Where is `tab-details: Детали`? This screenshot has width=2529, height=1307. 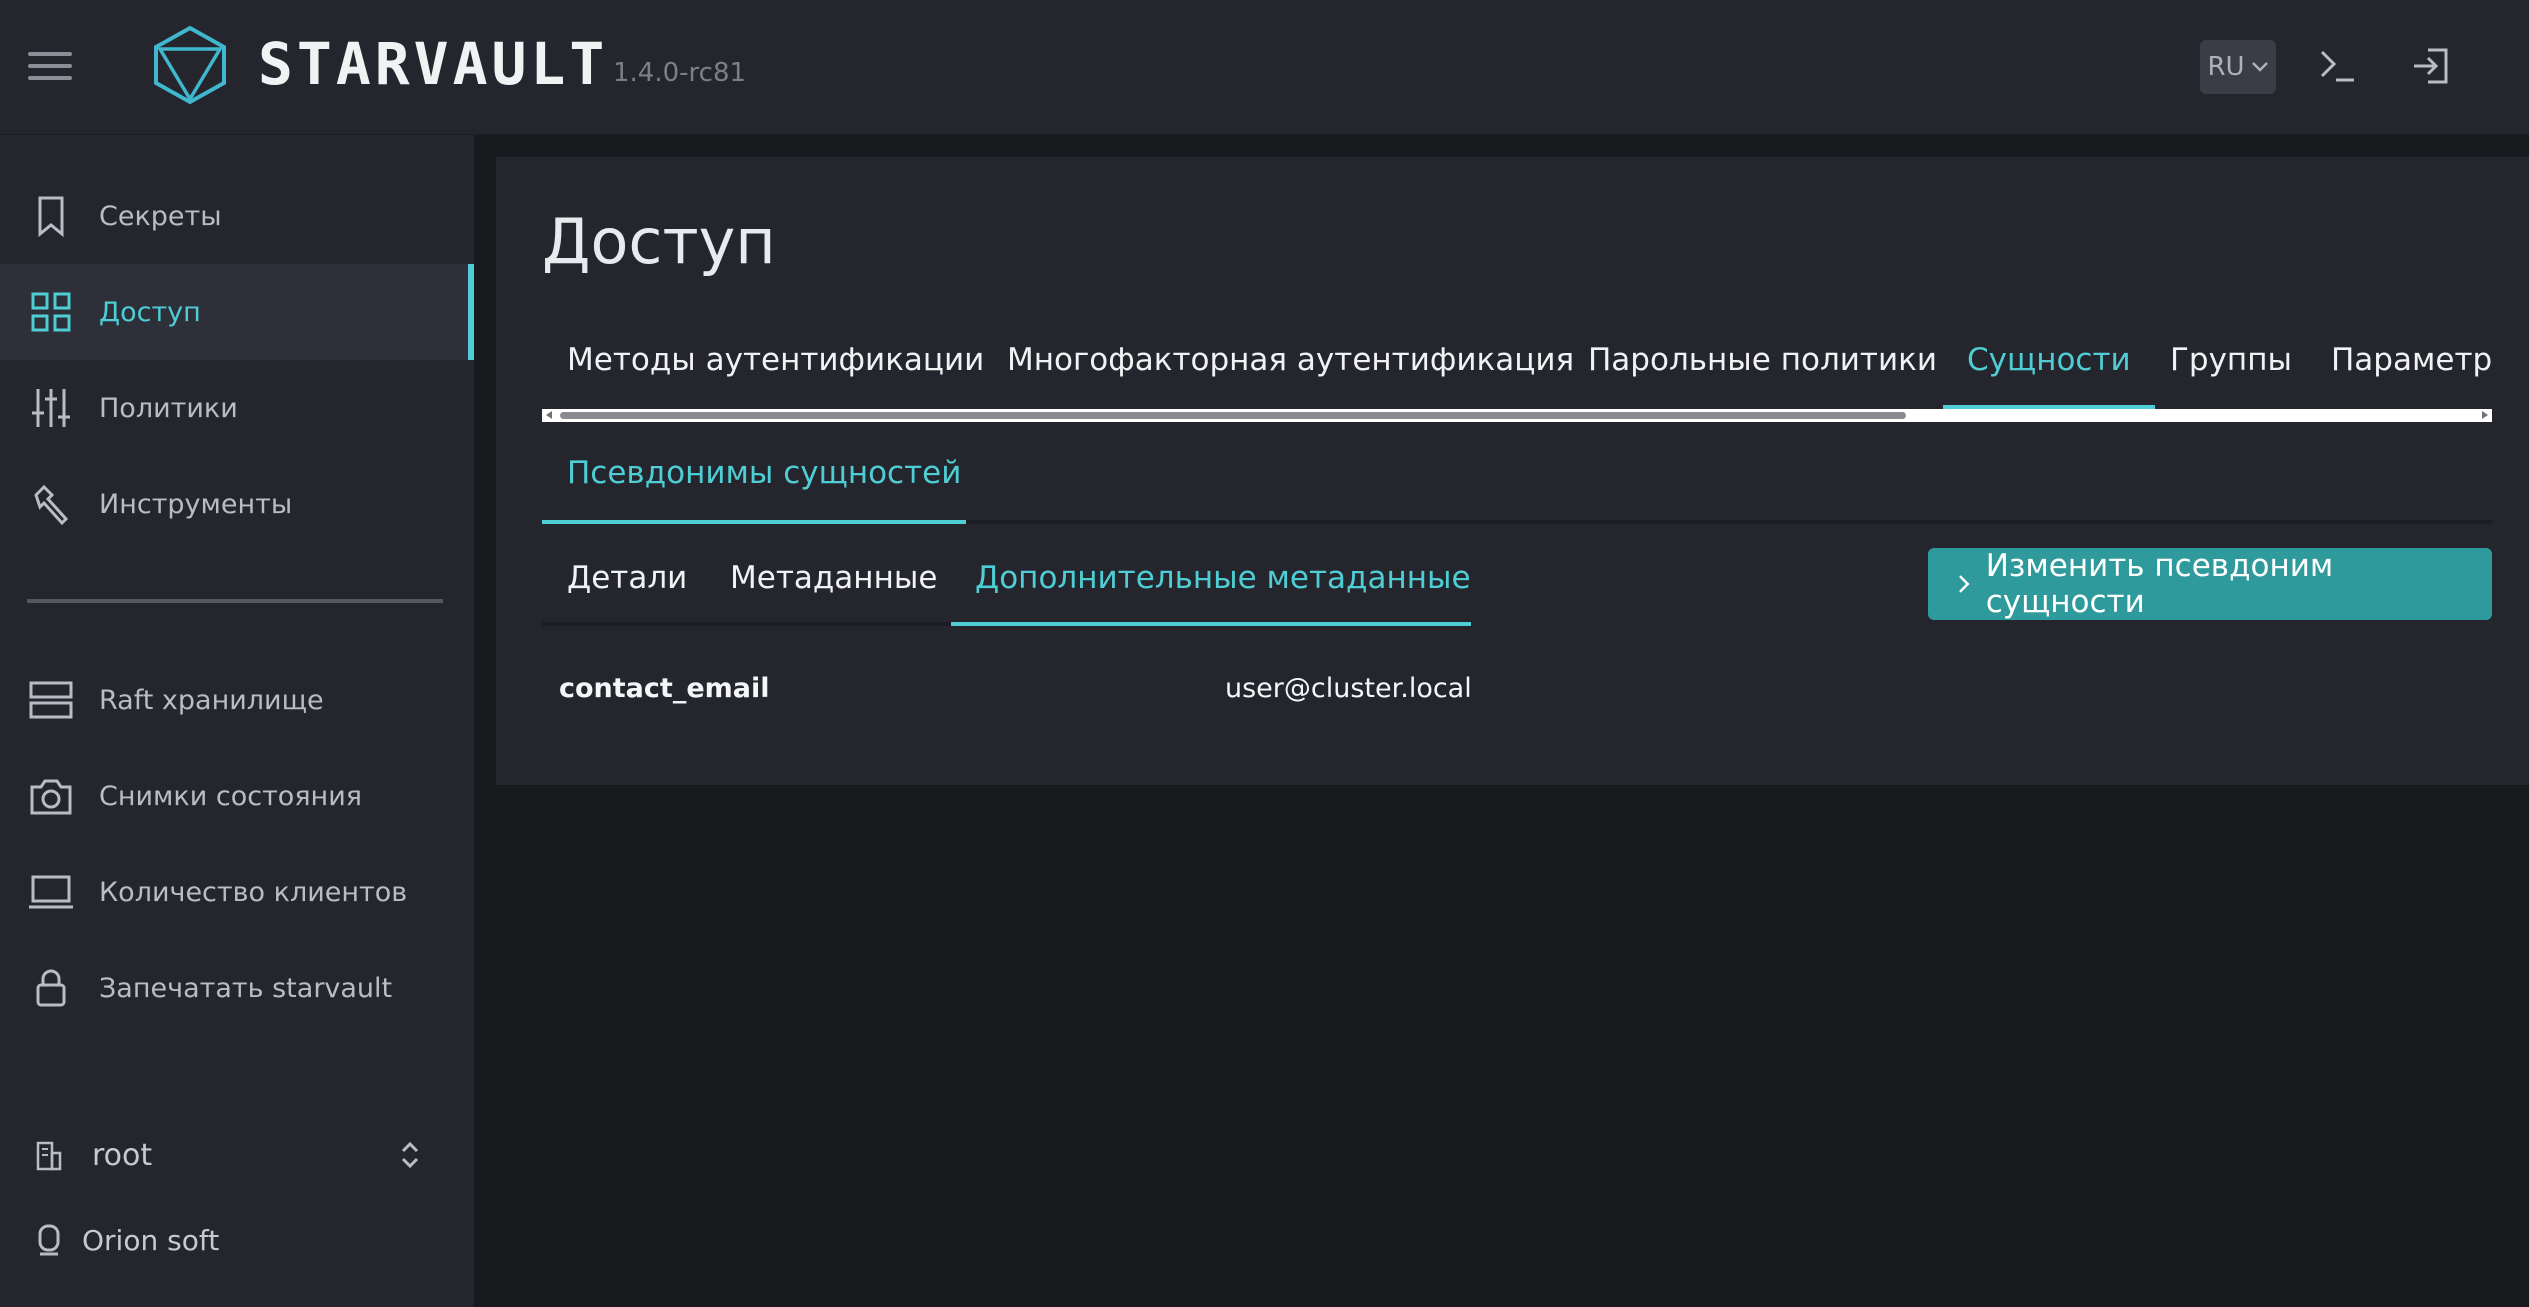
tab-details: Детали is located at coordinates (627, 578).